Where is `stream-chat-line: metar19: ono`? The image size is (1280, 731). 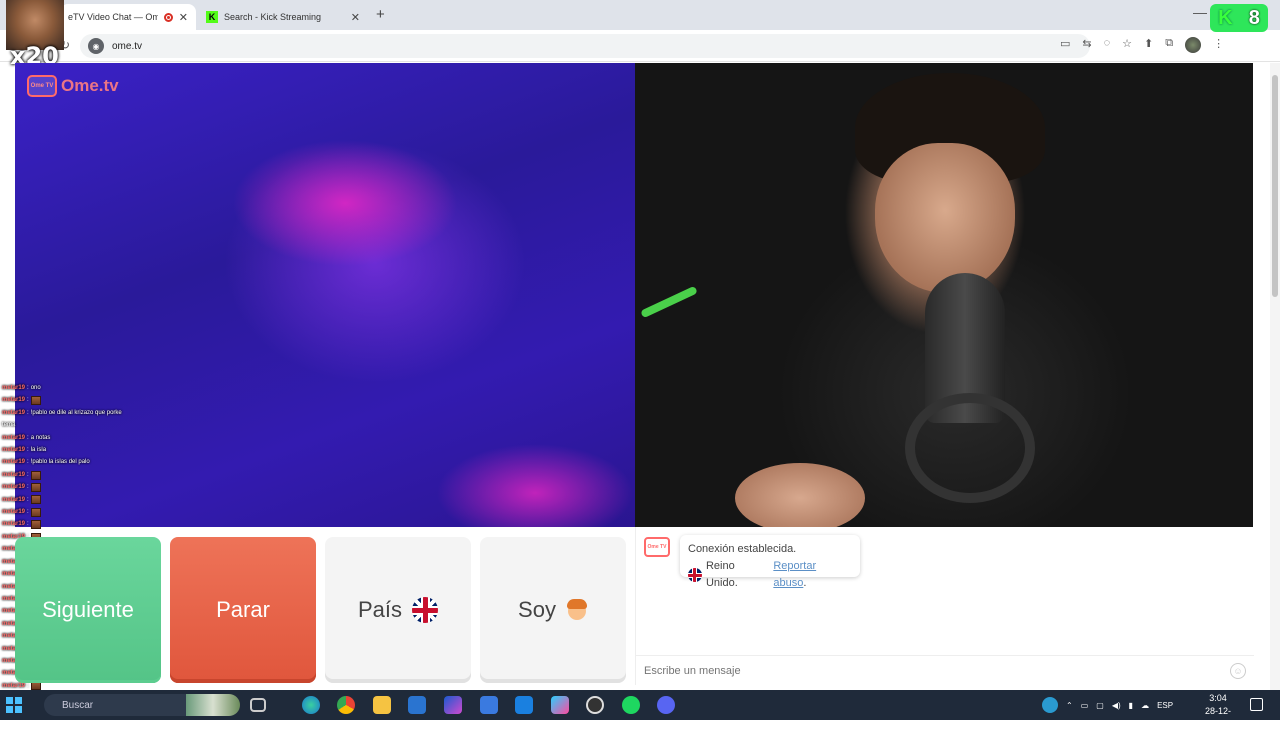 stream-chat-line: metar19: ono is located at coordinates (77, 388).